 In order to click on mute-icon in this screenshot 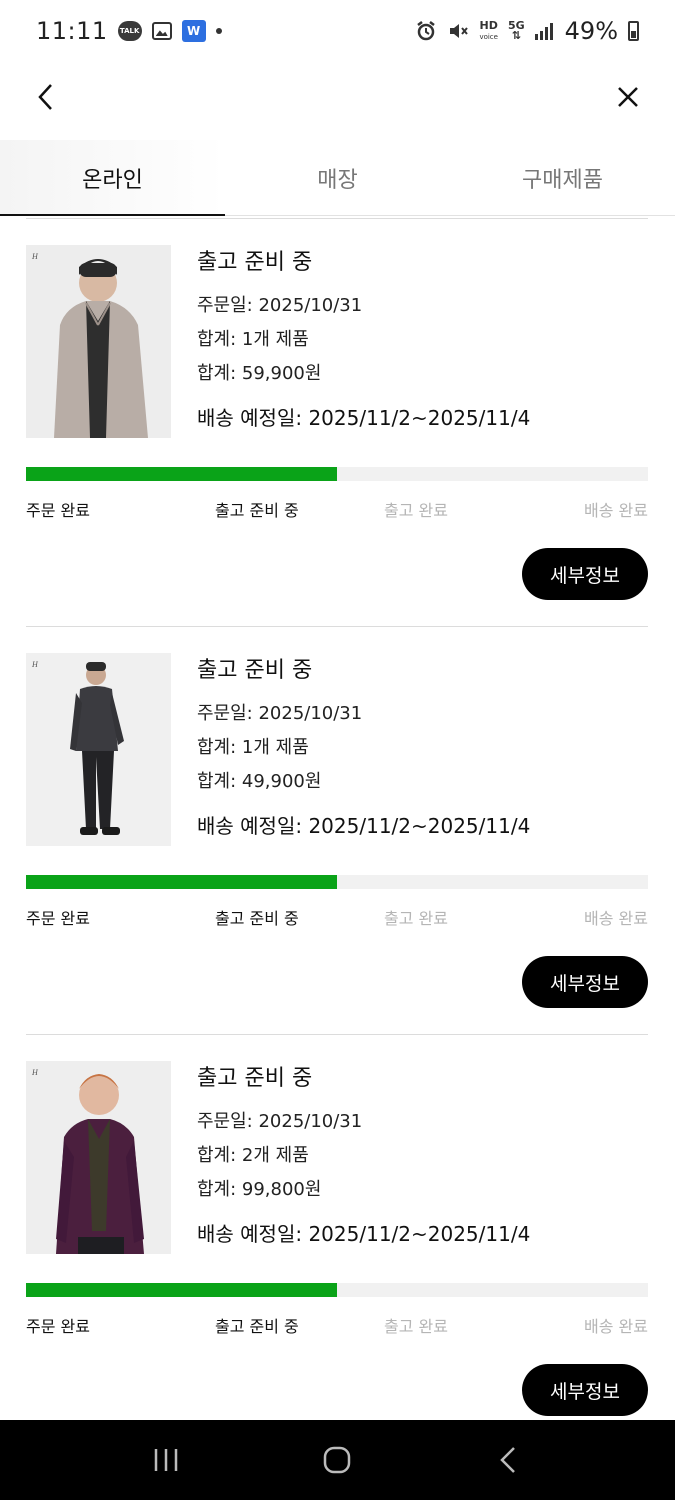, I will do `click(458, 31)`.